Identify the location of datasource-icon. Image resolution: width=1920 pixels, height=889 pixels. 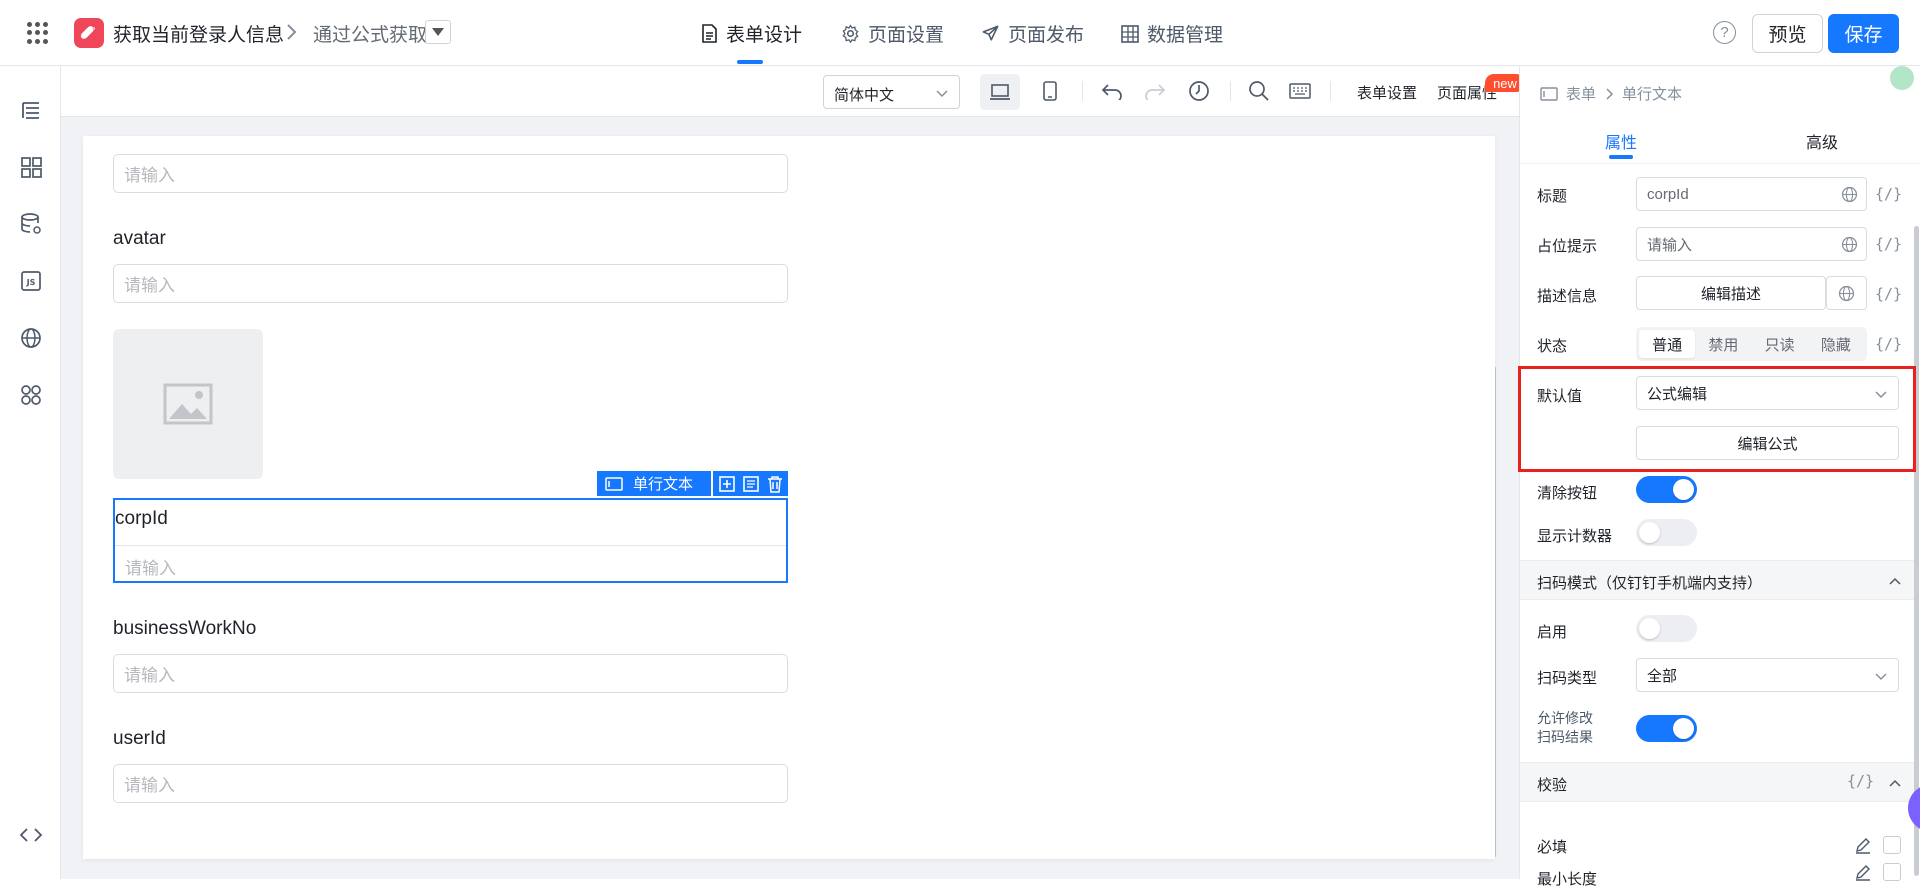
(31, 224).